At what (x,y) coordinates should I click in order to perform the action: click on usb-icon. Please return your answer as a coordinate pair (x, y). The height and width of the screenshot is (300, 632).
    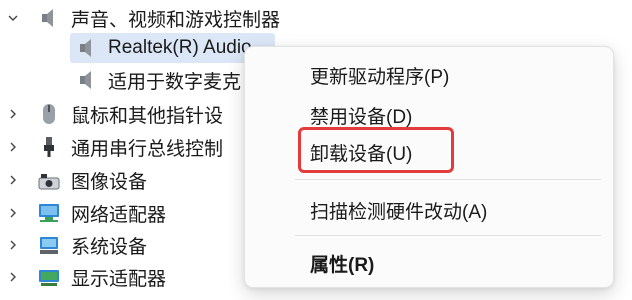
    Looking at the image, I should click on (49, 147).